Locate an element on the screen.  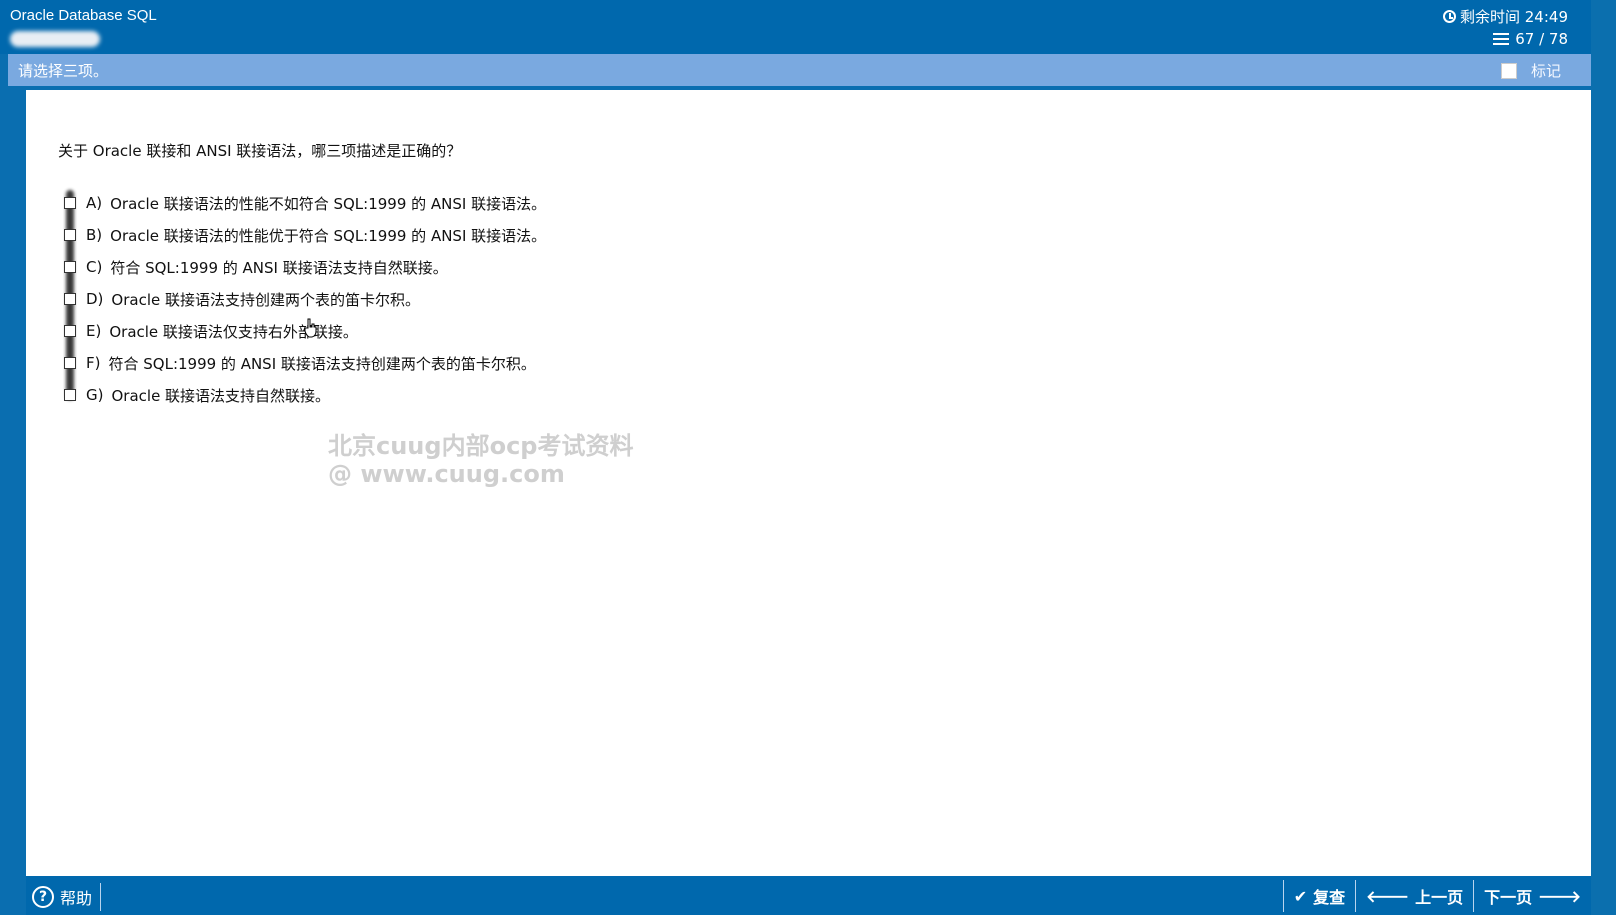
option-letter: E) is located at coordinates (94, 331).